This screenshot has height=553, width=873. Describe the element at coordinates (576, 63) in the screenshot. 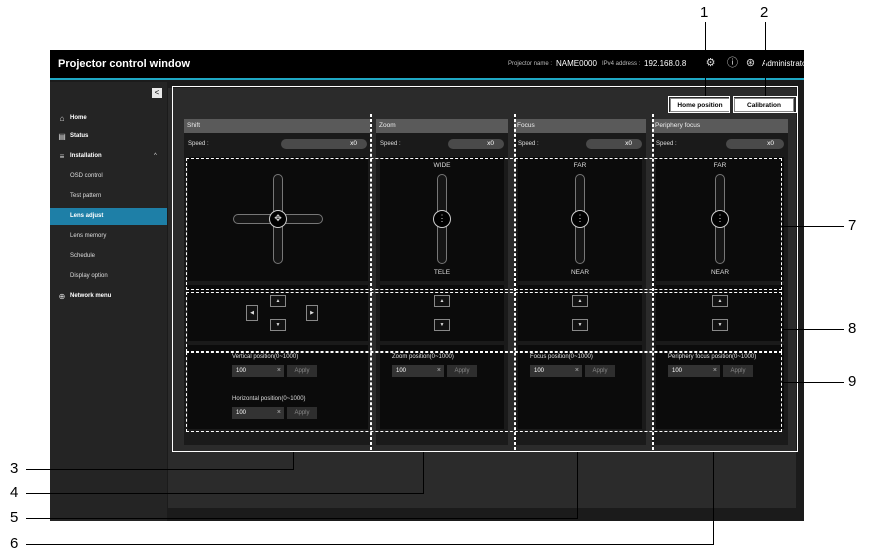

I see `projector-name-value: NAME0000` at that location.